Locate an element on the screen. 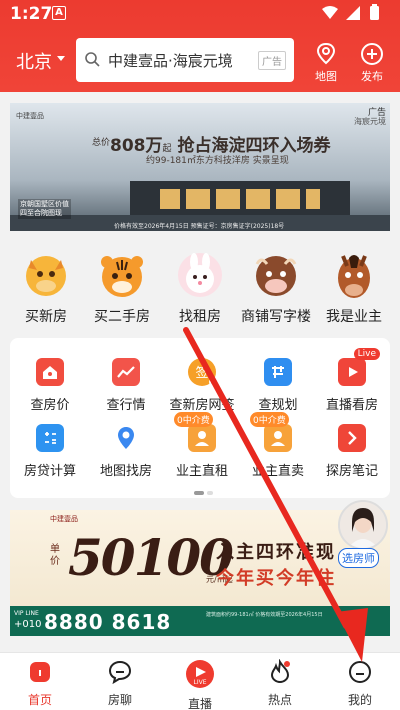 This screenshot has width=400, height=710. nav-buy-new: 买新房 is located at coordinates (46, 288).